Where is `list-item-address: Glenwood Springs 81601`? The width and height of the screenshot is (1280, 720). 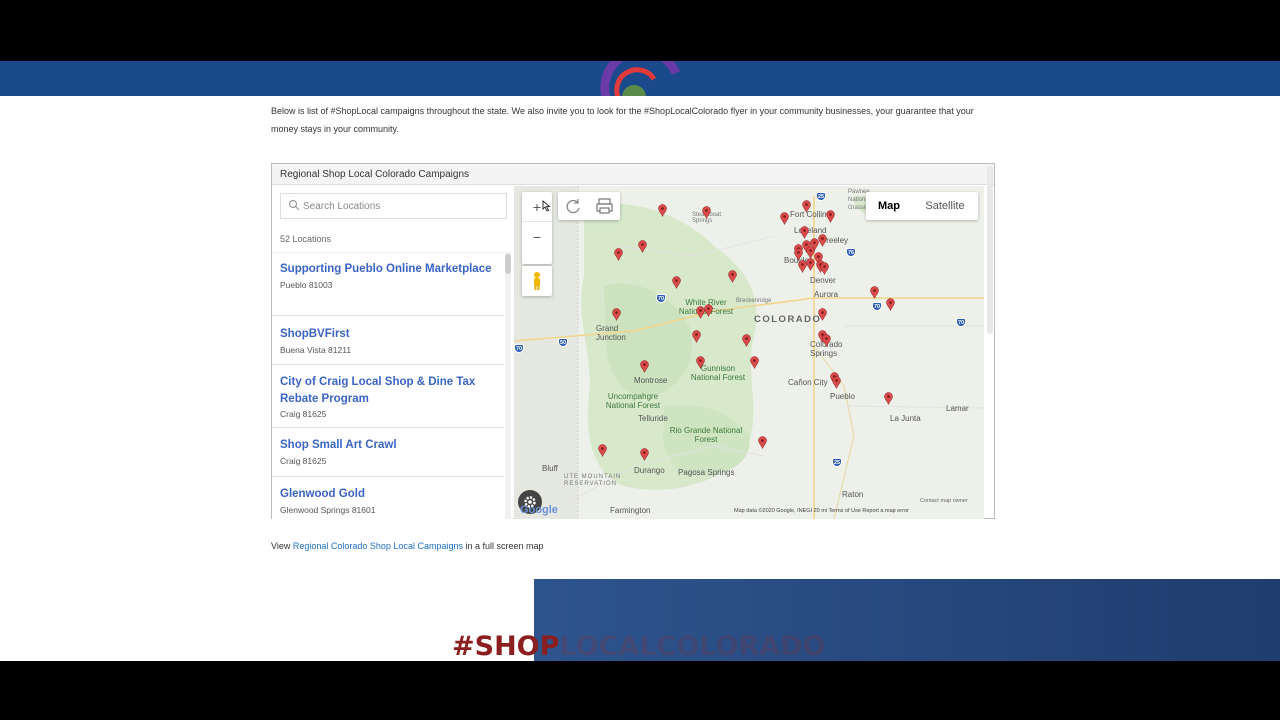
list-item-address: Glenwood Springs 81601 is located at coordinates (328, 509).